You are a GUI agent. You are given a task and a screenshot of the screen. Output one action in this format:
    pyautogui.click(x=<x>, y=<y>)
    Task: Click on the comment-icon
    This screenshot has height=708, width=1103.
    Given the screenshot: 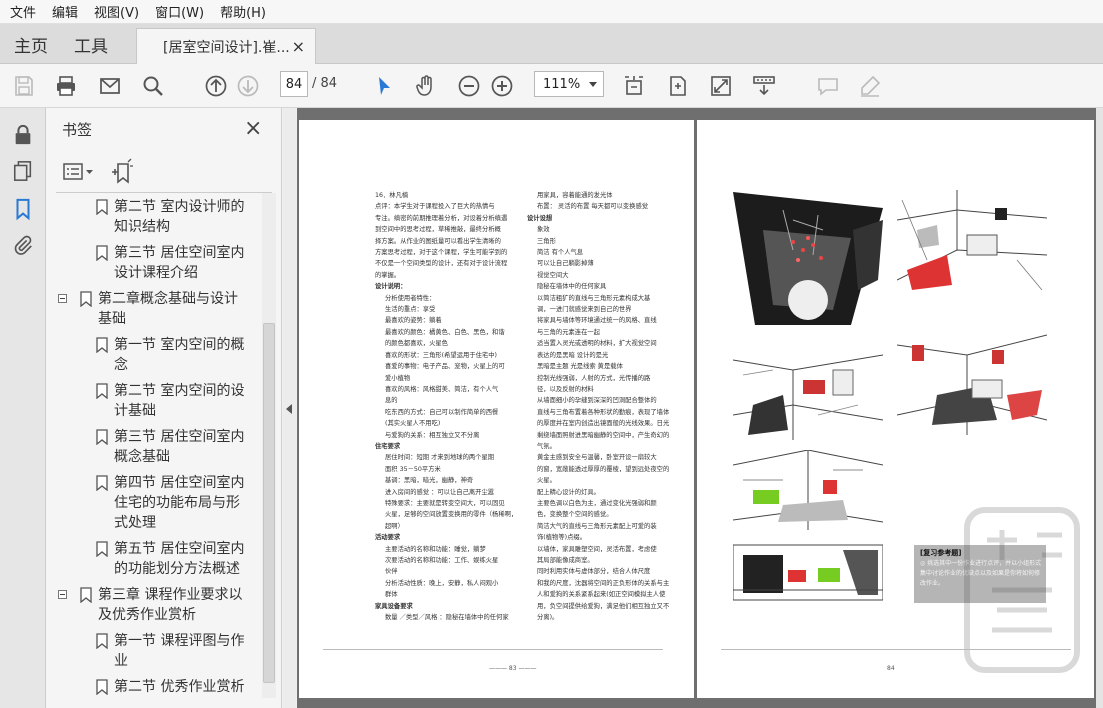 What is the action you would take?
    pyautogui.click(x=828, y=86)
    